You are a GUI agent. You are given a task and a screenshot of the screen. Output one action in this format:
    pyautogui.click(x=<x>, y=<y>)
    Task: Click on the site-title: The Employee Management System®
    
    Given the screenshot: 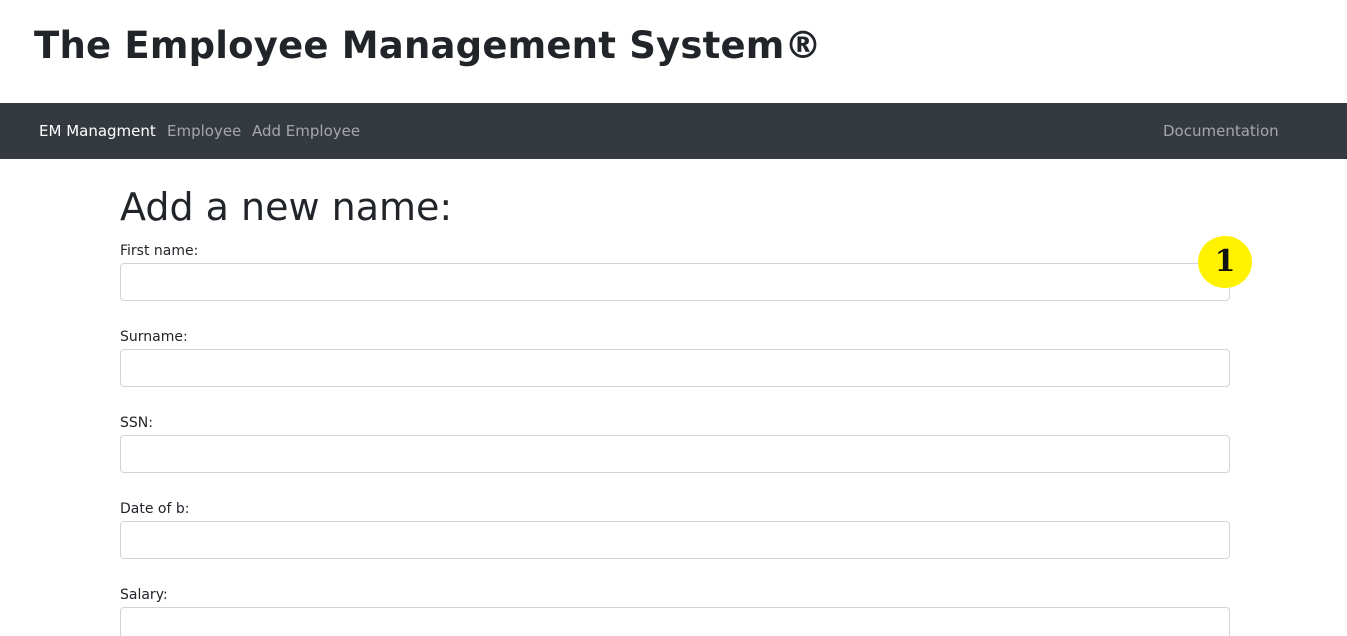 What is the action you would take?
    pyautogui.click(x=428, y=45)
    